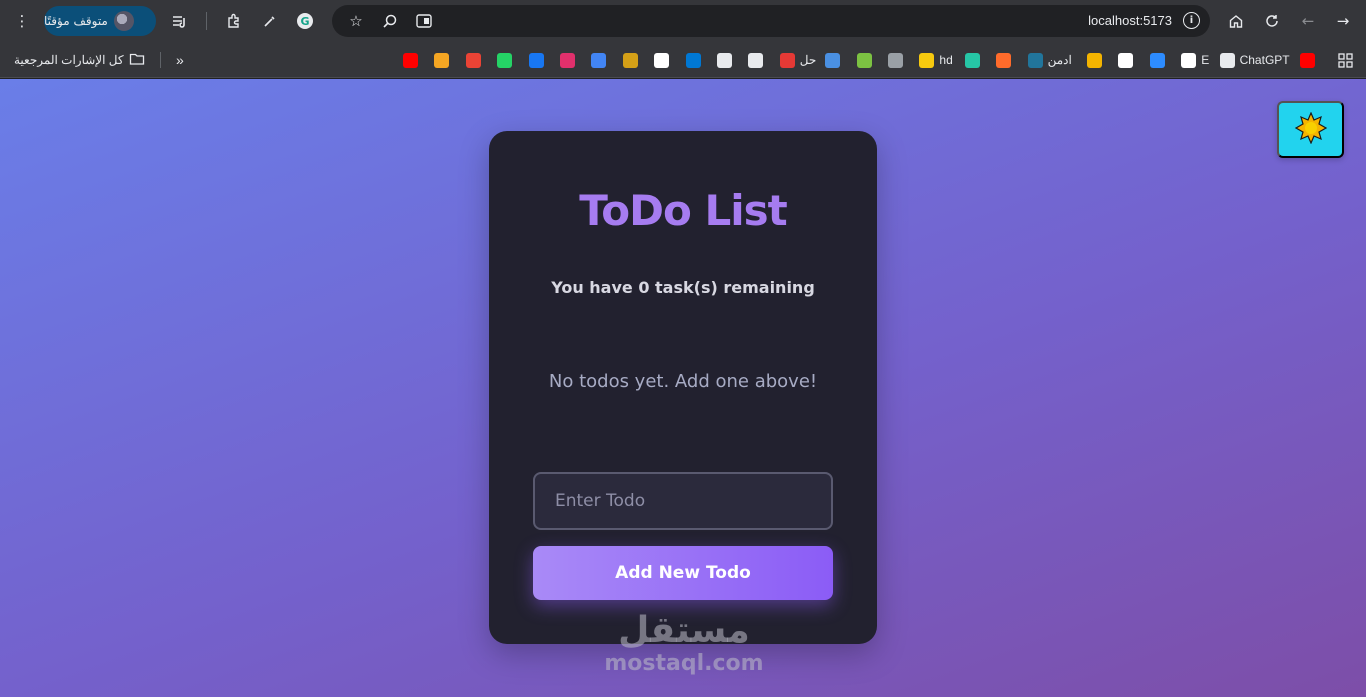  Describe the element at coordinates (1345, 60) in the screenshot. I see `apps-grid-icon` at that location.